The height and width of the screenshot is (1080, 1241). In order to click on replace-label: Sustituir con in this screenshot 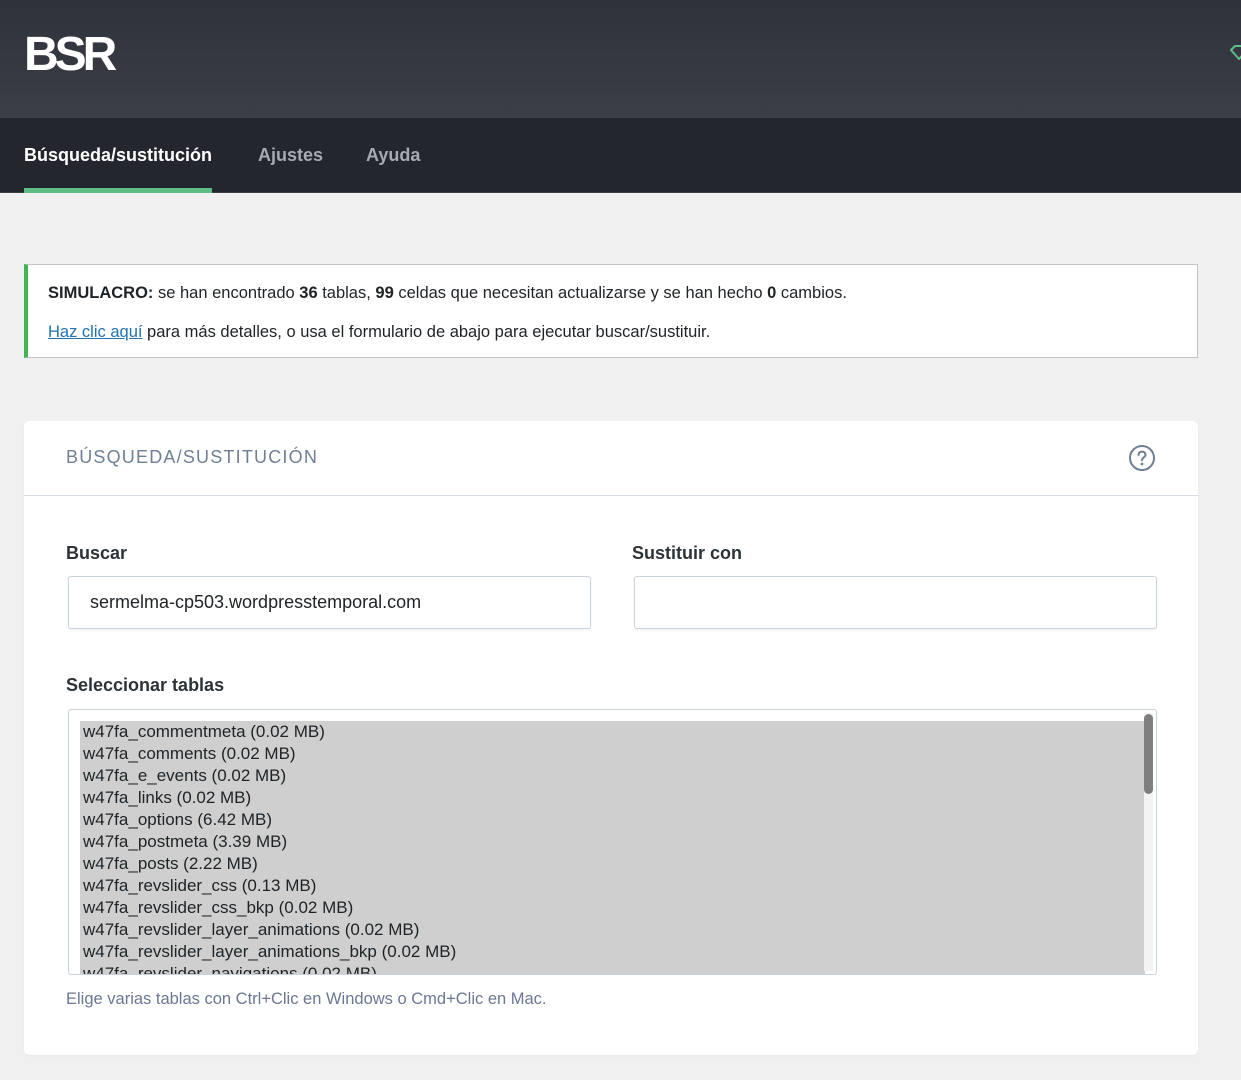, I will do `click(687, 553)`.